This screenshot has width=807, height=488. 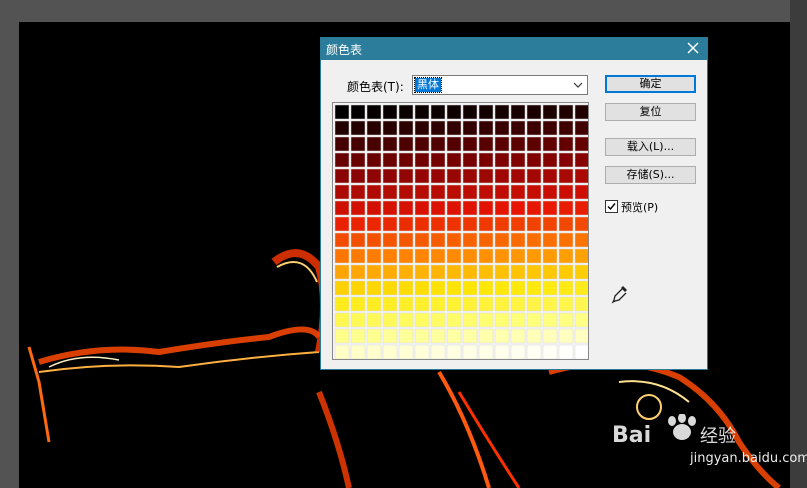 I want to click on preview-checkbox, so click(x=611, y=206).